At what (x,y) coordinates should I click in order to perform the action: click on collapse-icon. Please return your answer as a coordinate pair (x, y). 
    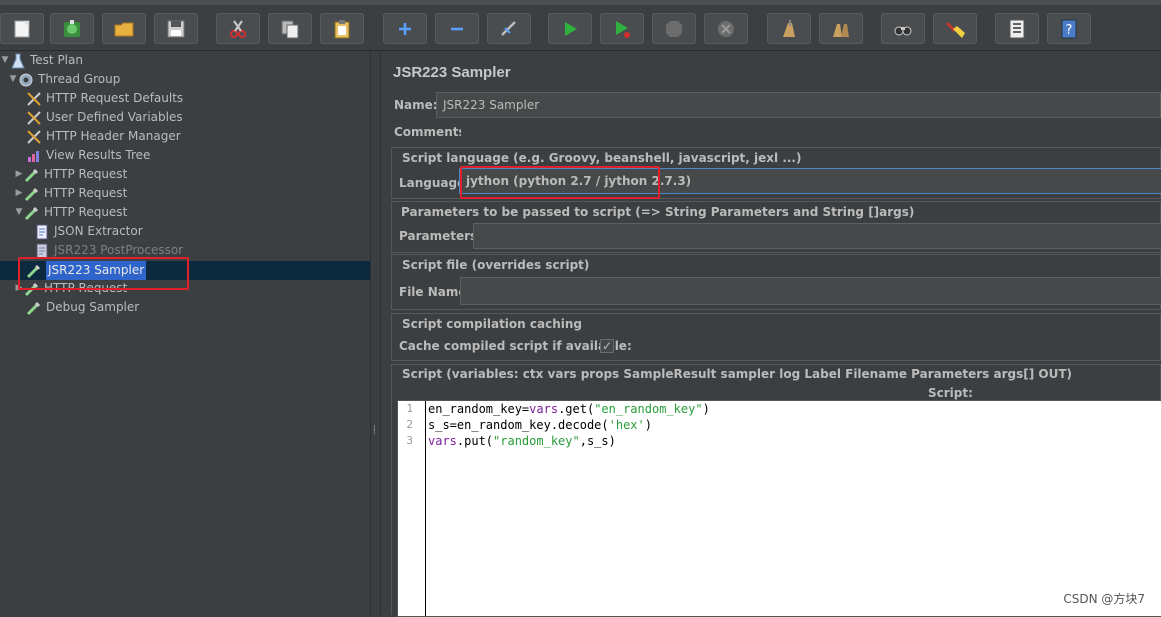
    Looking at the image, I should click on (457, 28).